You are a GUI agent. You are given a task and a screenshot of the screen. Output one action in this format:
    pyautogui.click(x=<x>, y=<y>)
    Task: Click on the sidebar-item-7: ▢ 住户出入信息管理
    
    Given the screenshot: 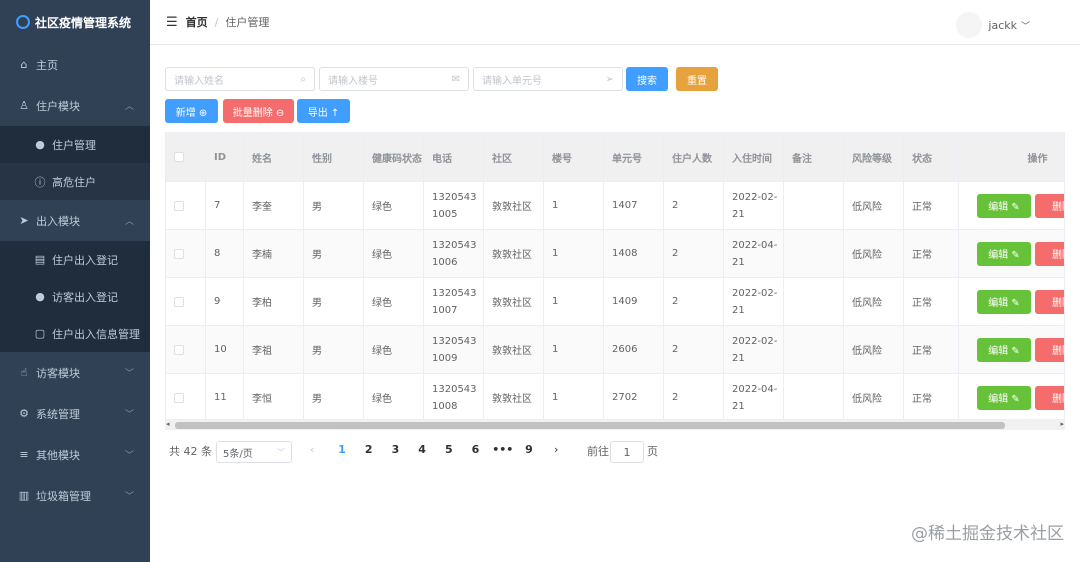 What is the action you would take?
    pyautogui.click(x=75, y=333)
    